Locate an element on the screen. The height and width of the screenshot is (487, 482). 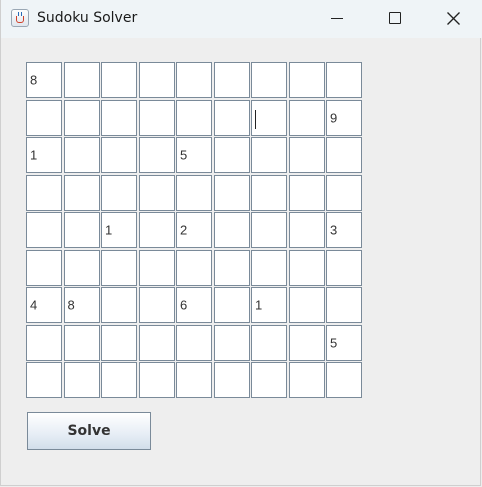
maximize-button is located at coordinates (395, 19).